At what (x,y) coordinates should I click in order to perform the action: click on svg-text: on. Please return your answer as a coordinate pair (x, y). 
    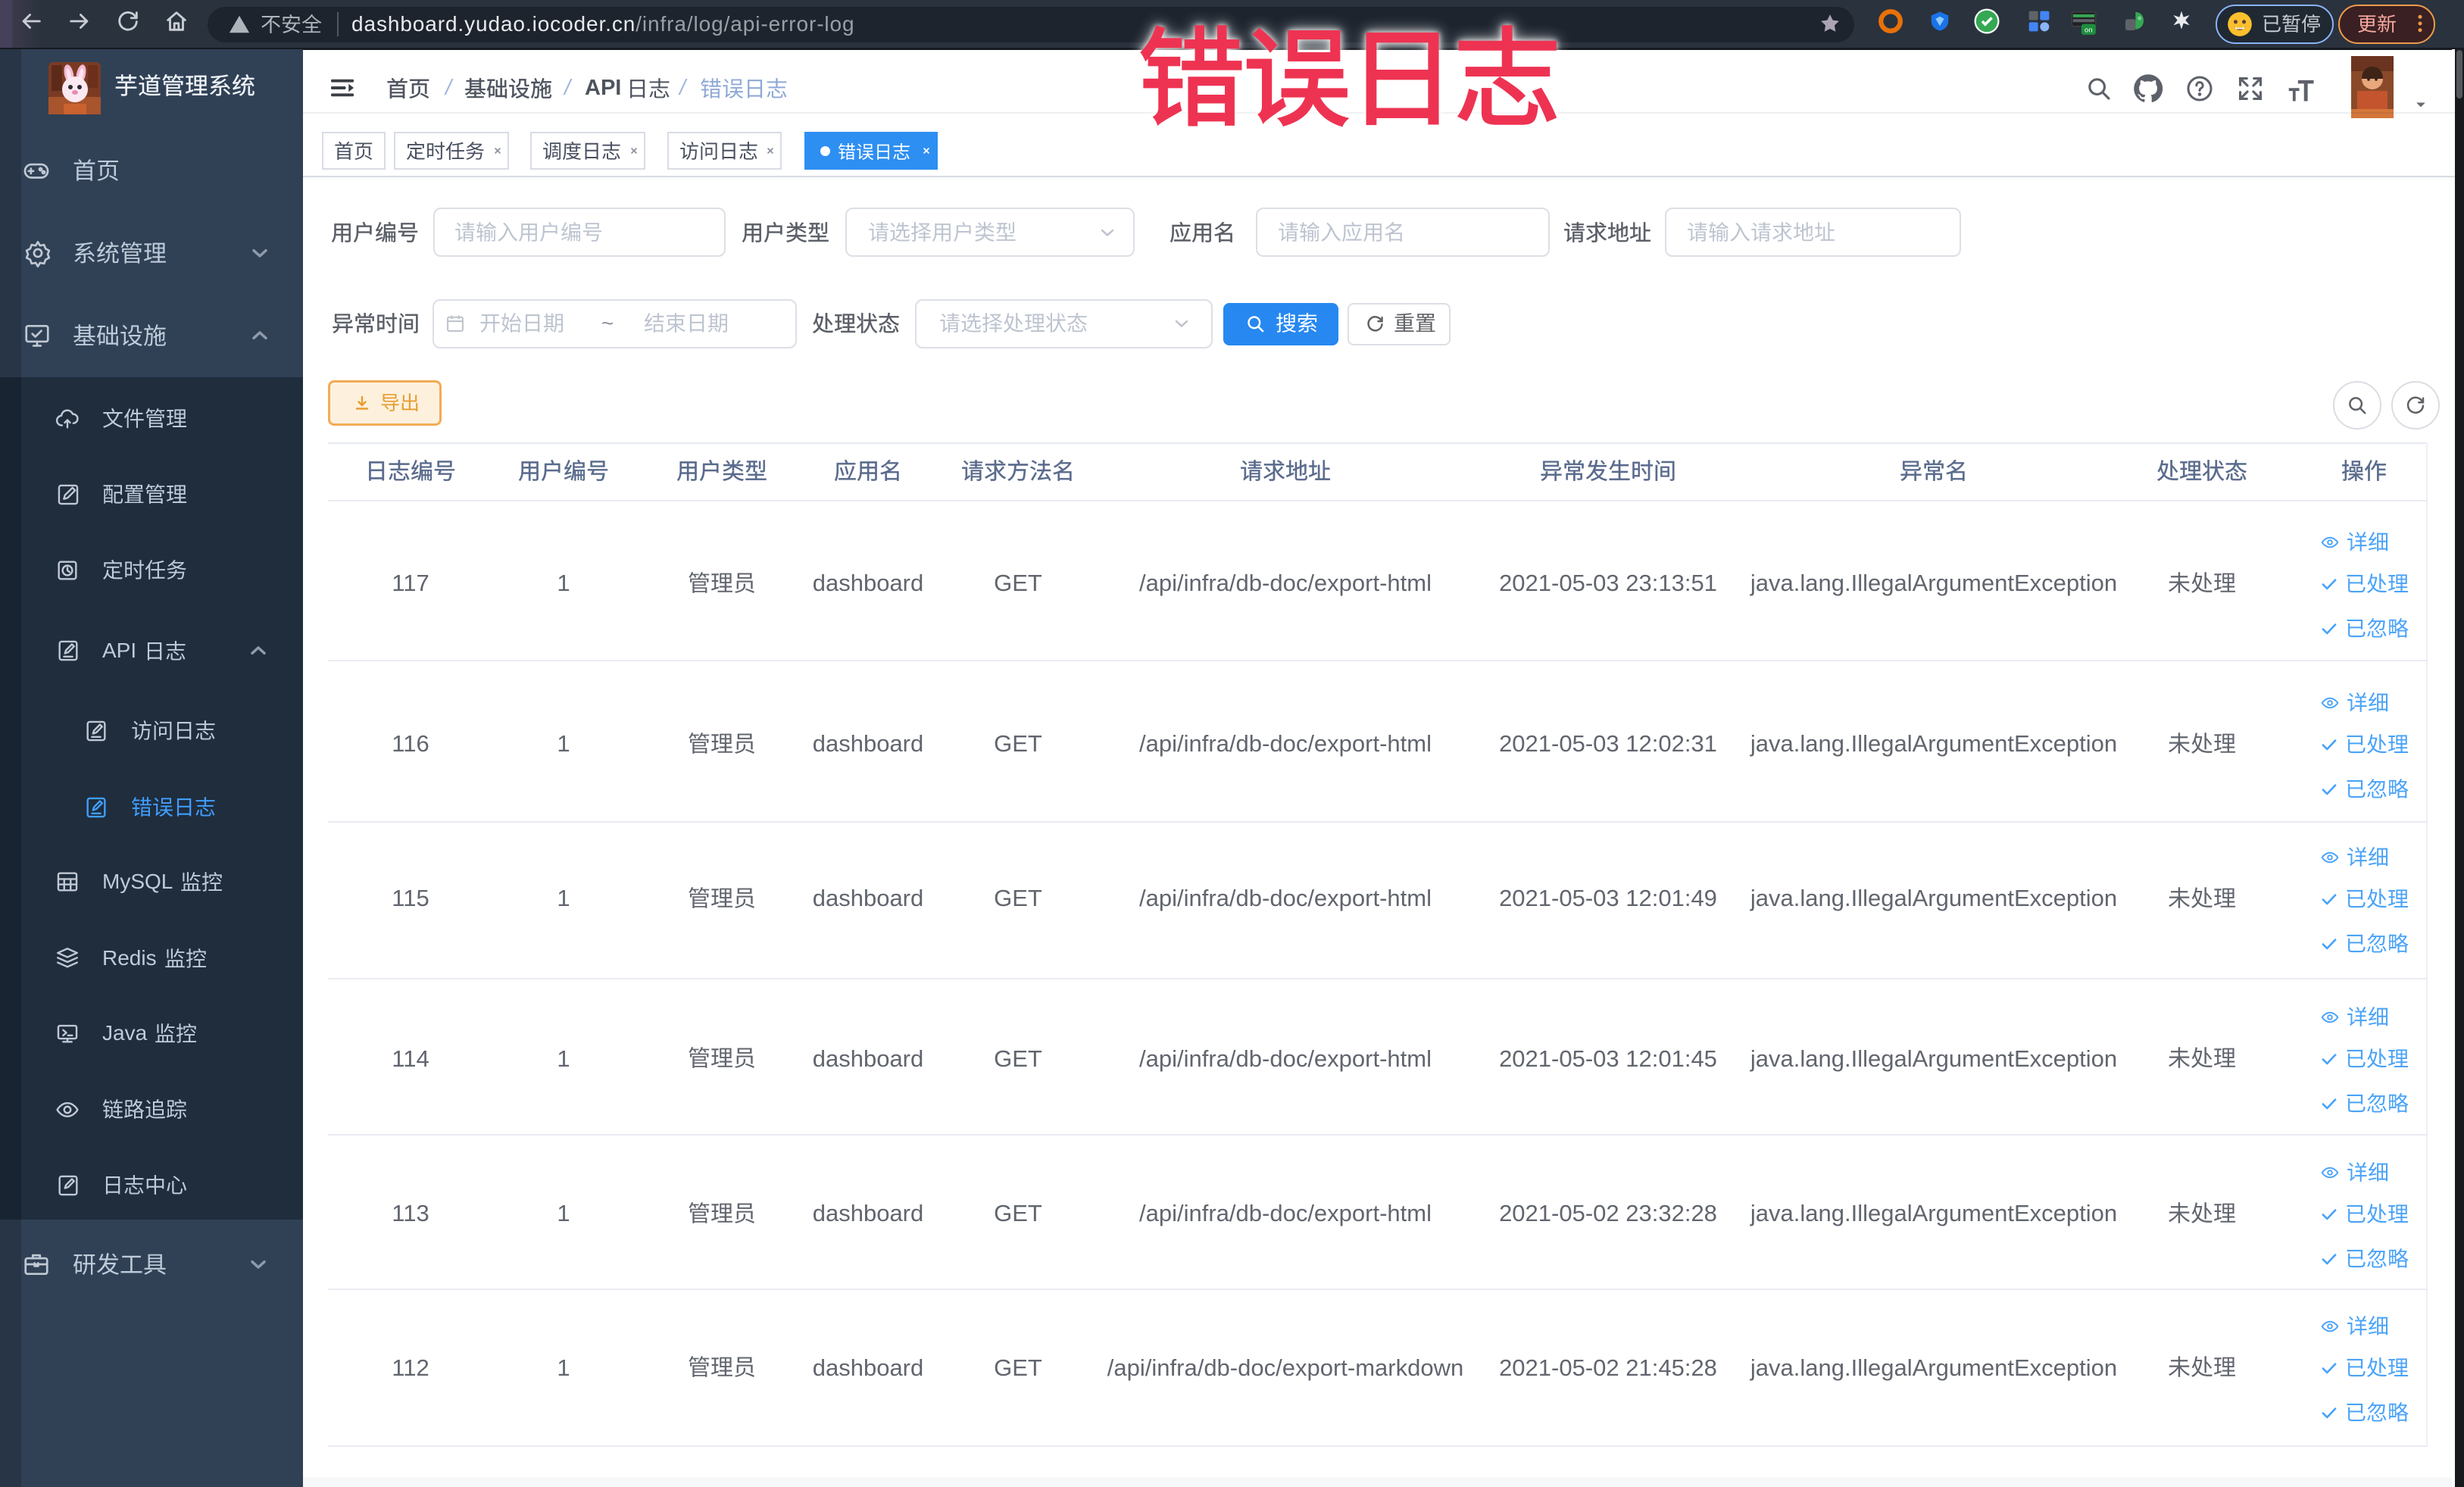
    Looking at the image, I should click on (2089, 31).